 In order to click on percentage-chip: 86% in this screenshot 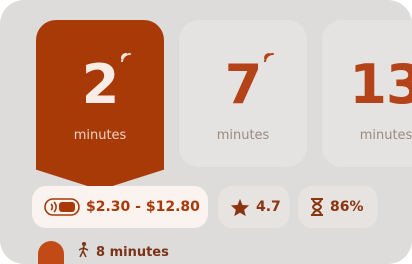, I will do `click(338, 207)`.